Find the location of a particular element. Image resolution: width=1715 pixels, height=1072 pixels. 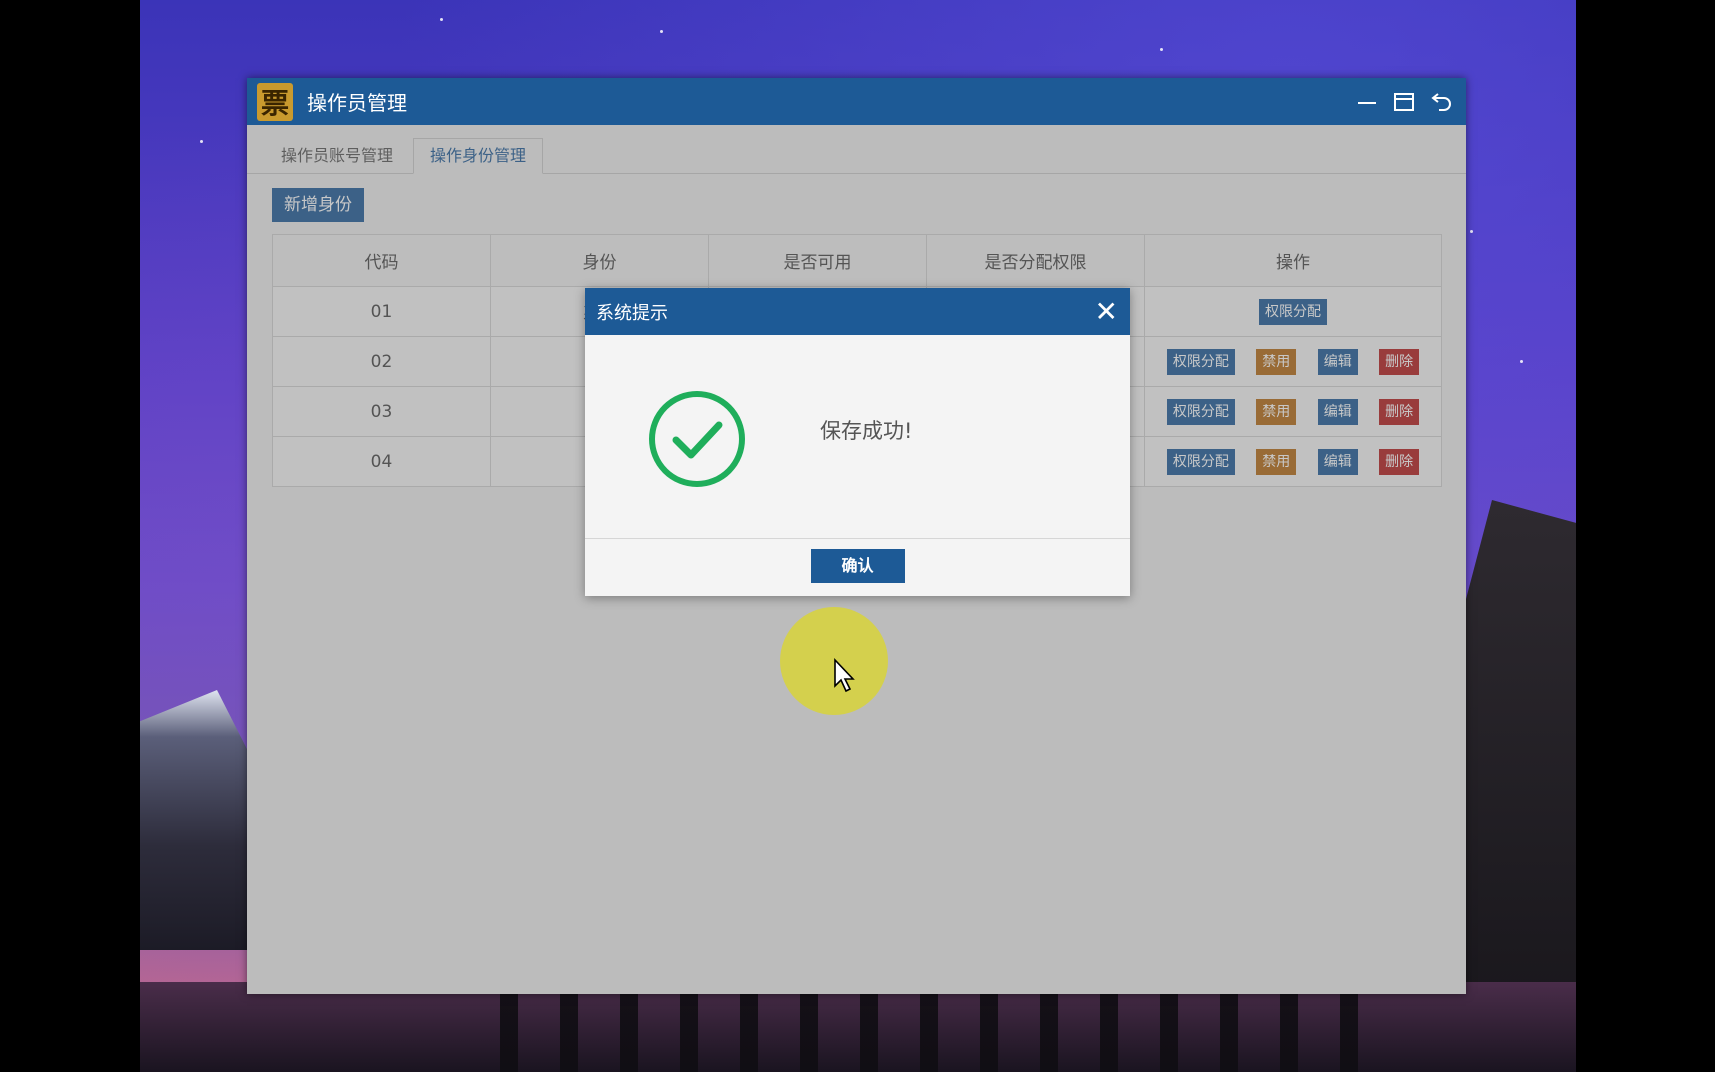

maximize-icon is located at coordinates (1404, 101).